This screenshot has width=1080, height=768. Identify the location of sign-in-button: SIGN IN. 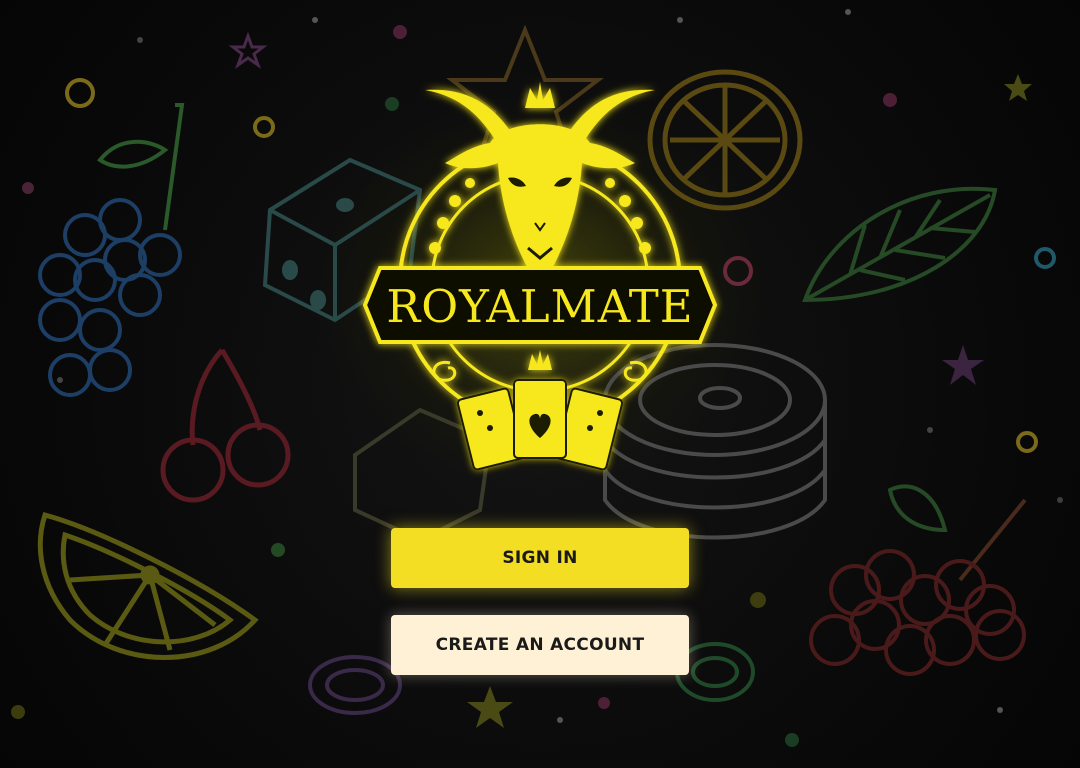
(540, 558).